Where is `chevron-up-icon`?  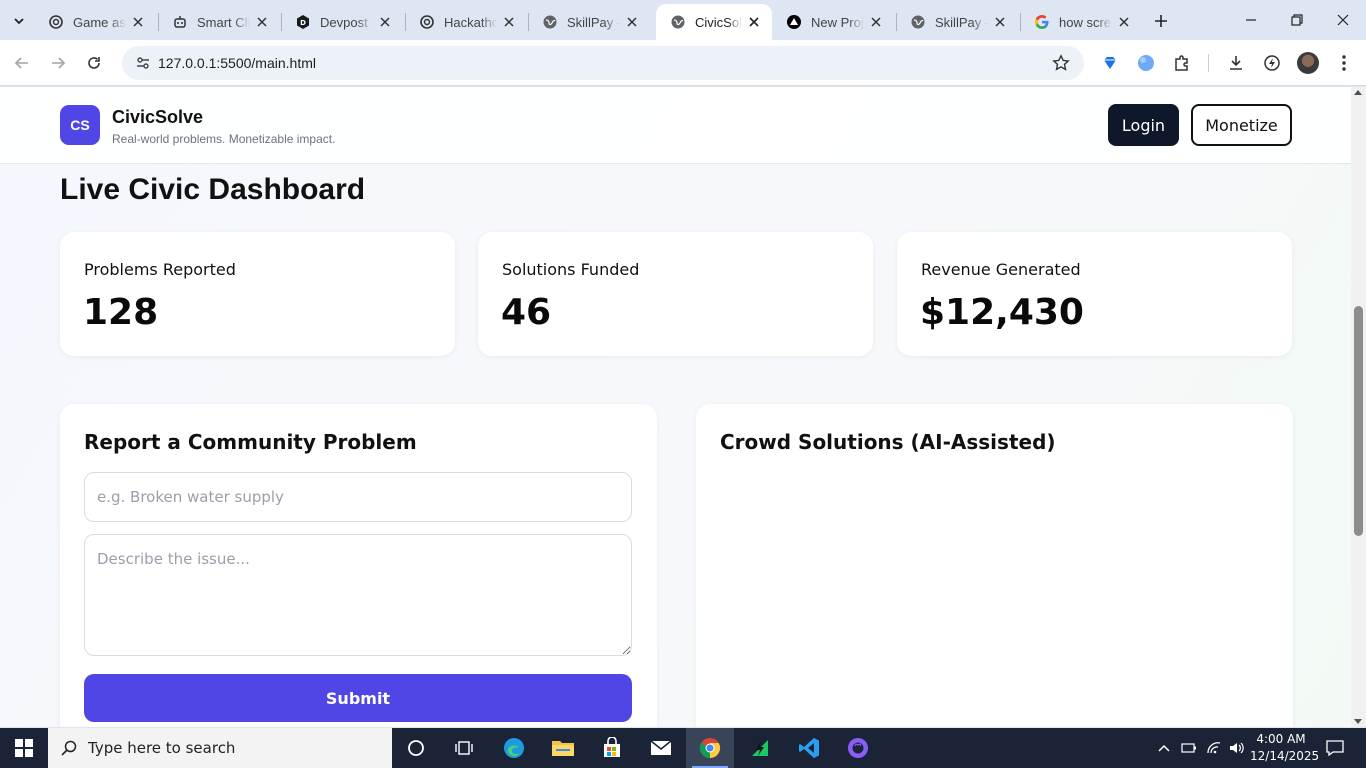 chevron-up-icon is located at coordinates (1164, 748).